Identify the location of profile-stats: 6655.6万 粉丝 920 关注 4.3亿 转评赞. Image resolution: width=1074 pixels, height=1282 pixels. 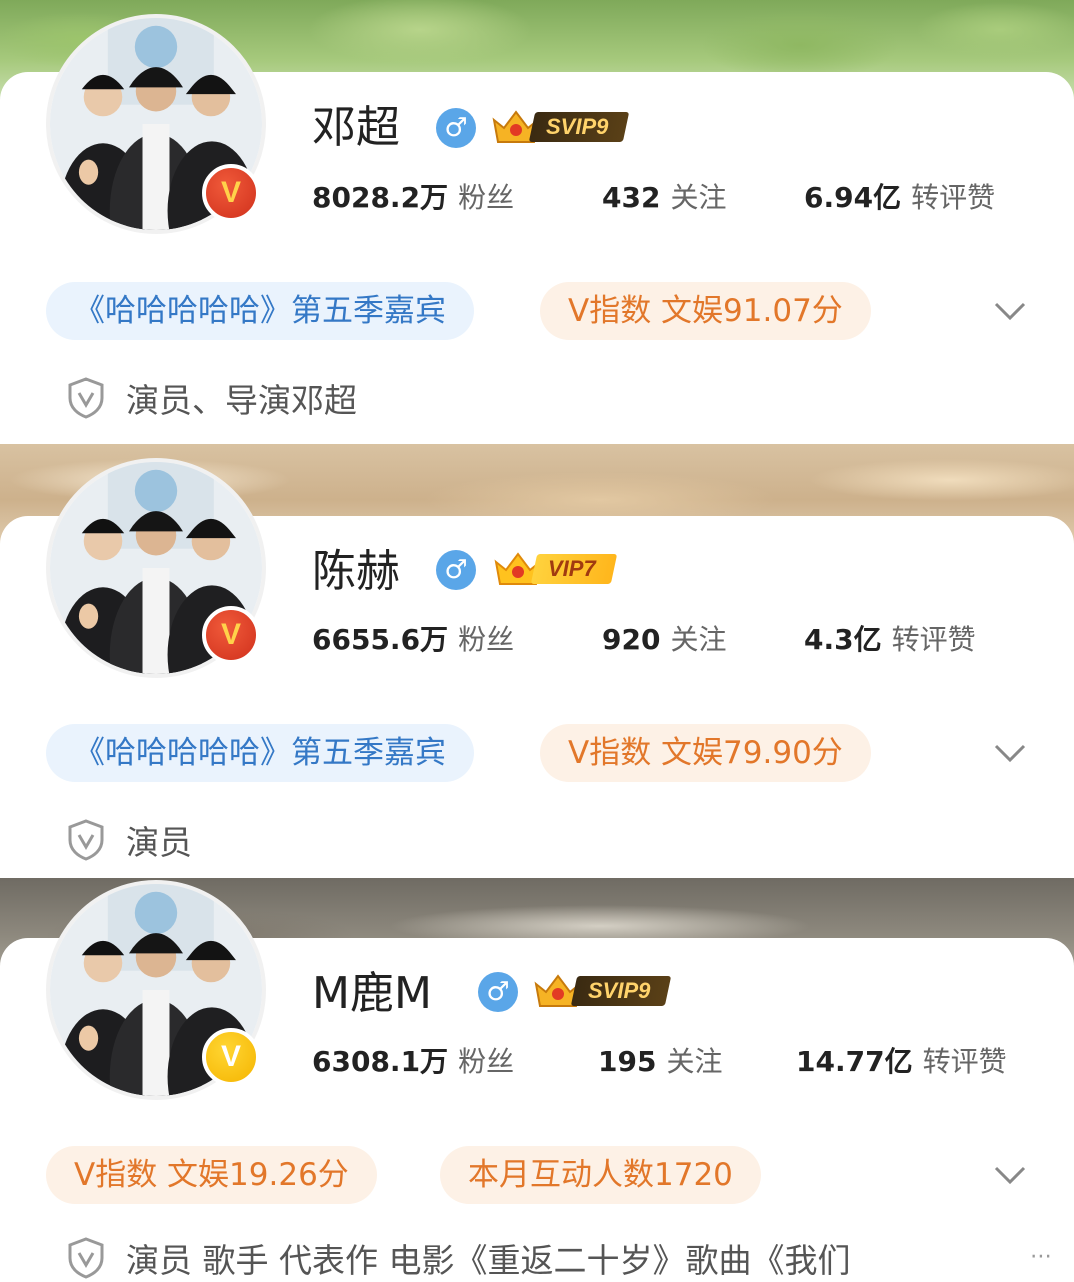
(672, 640).